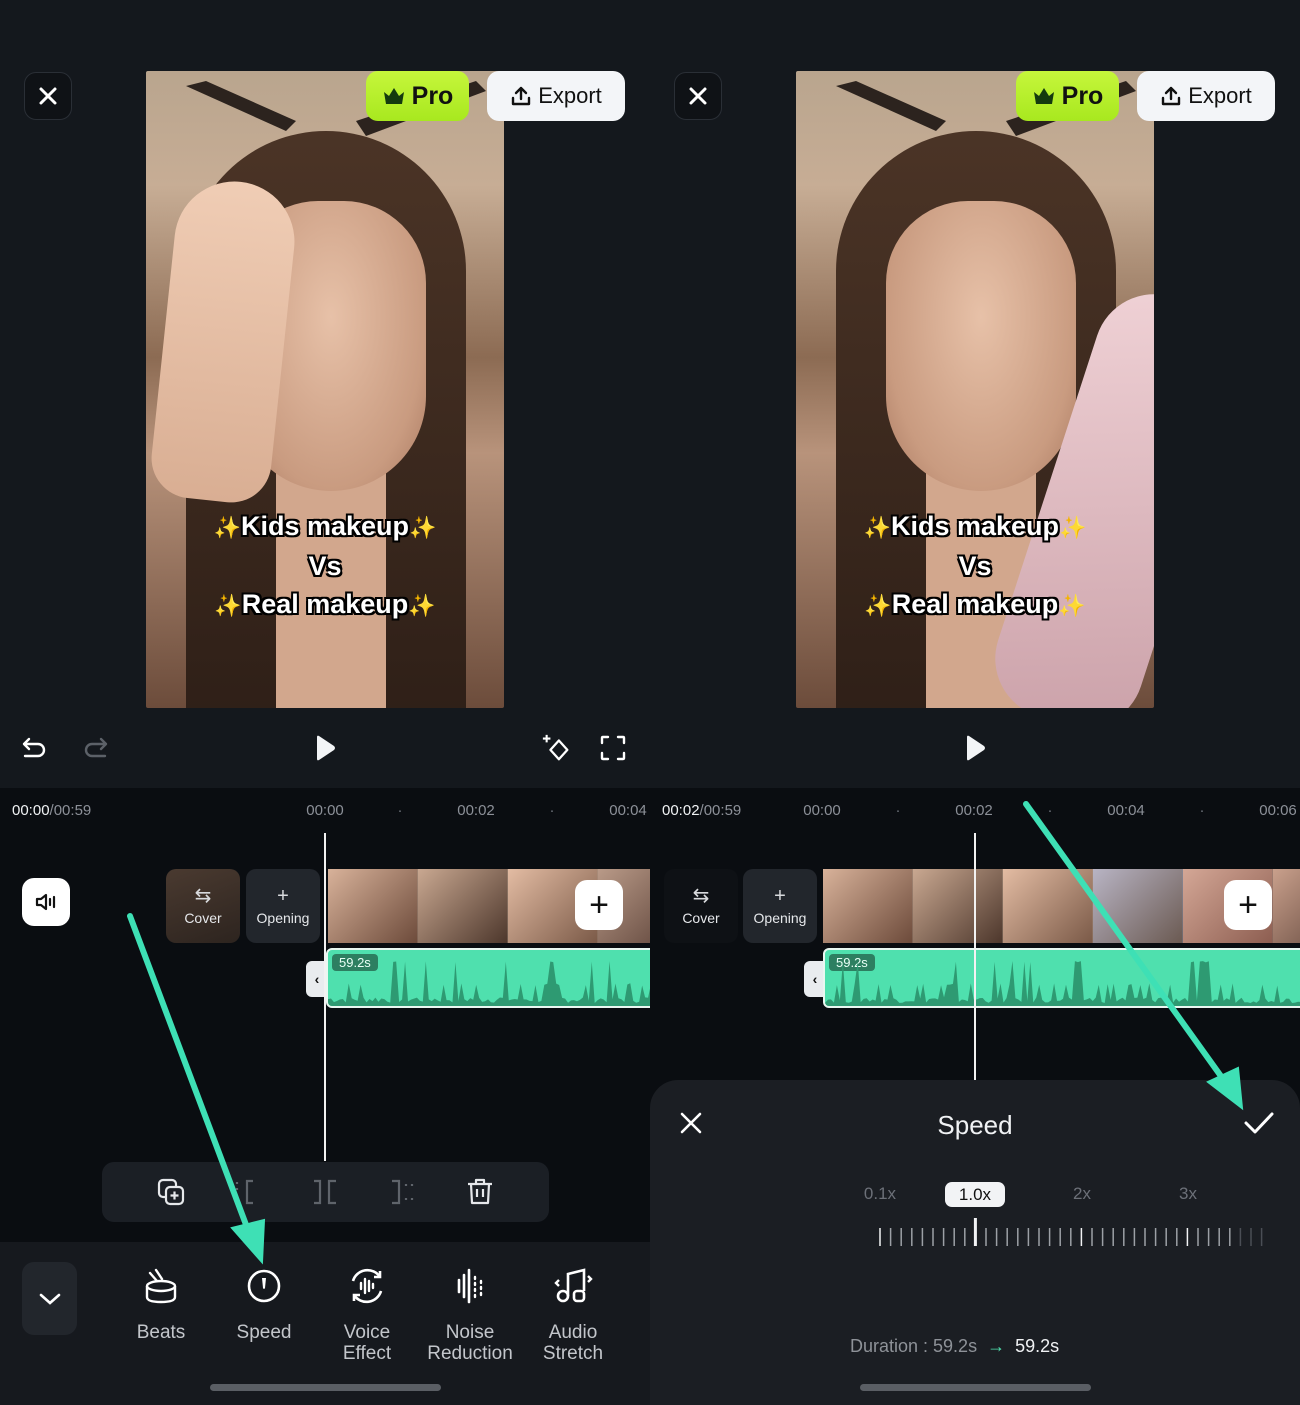 This screenshot has width=1300, height=1405. I want to click on check-icon, so click(1259, 1123).